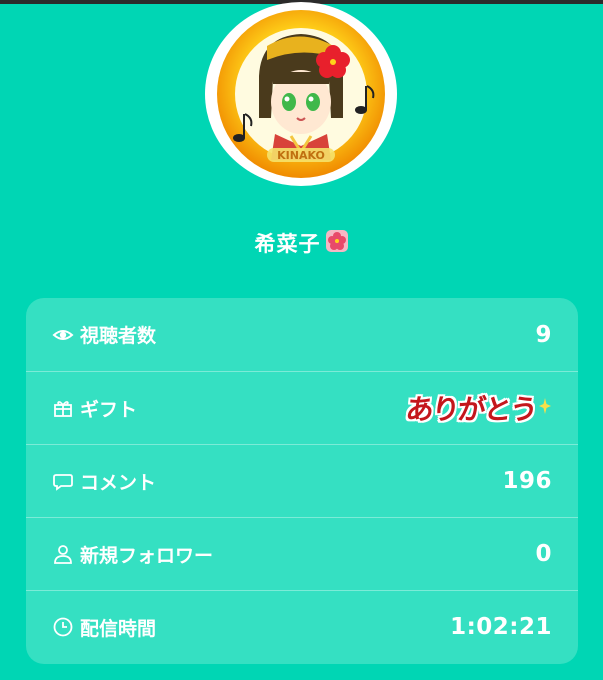  Describe the element at coordinates (147, 555) in the screenshot. I see `stat-label: 新規フォロワー` at that location.